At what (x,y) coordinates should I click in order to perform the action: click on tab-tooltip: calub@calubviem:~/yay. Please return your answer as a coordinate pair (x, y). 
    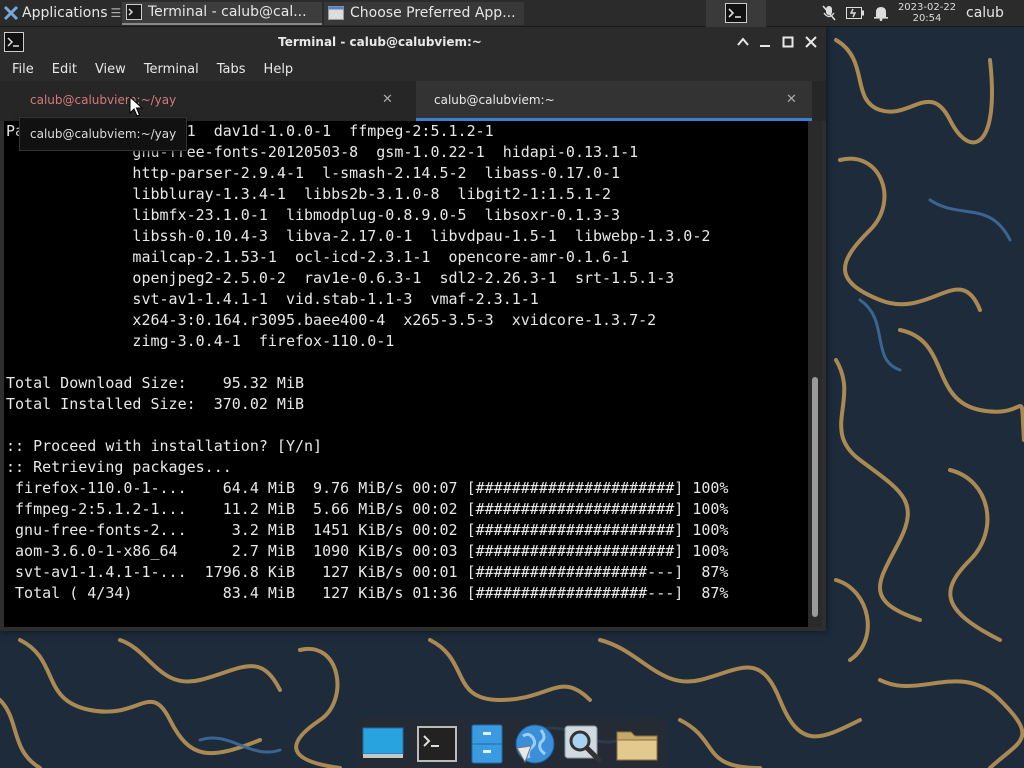
    Looking at the image, I should click on (103, 134).